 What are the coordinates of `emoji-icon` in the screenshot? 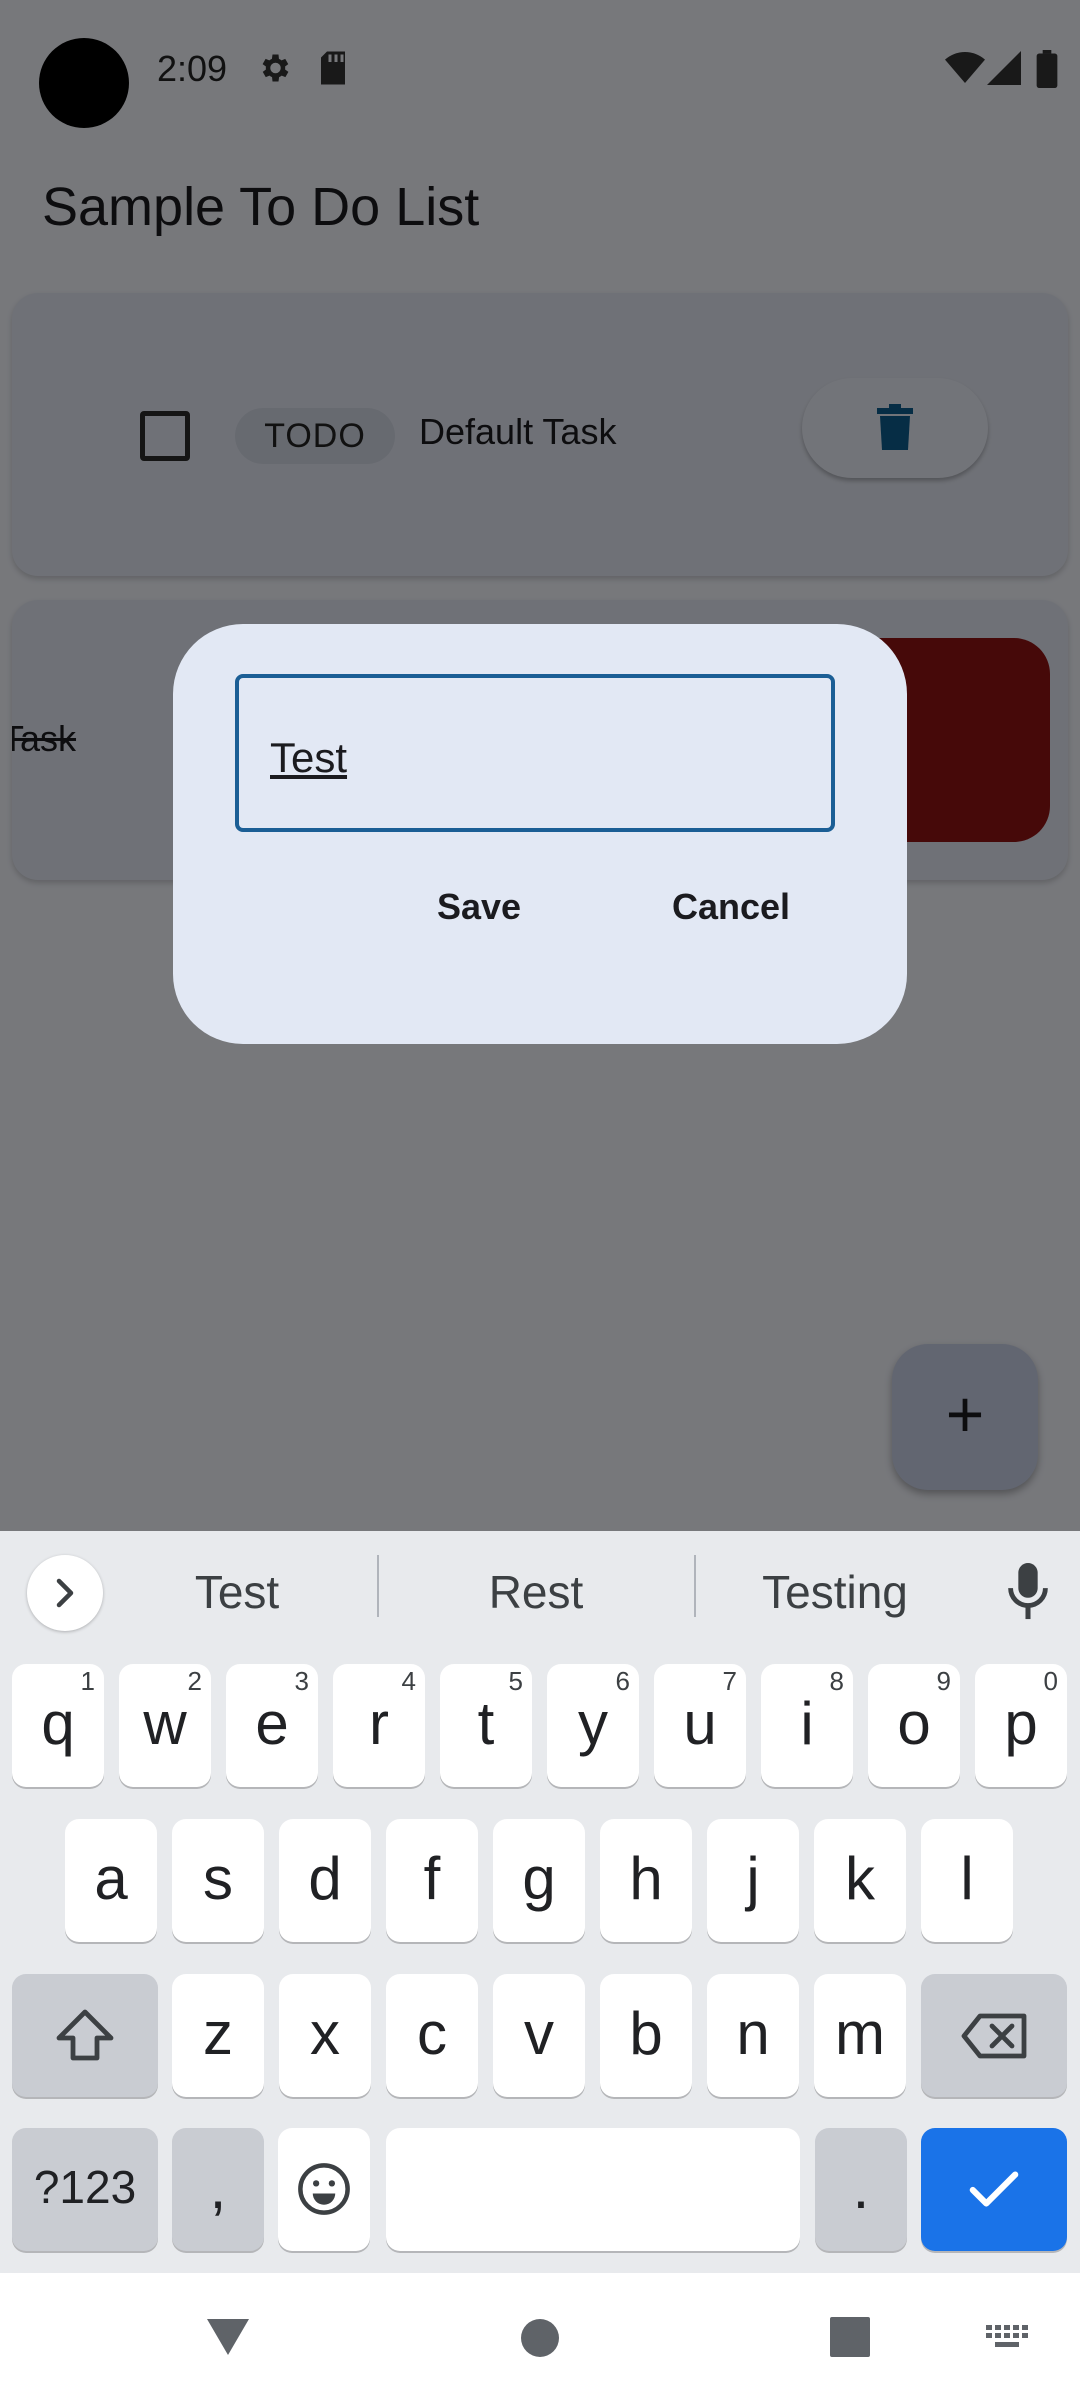 It's located at (324, 2189).